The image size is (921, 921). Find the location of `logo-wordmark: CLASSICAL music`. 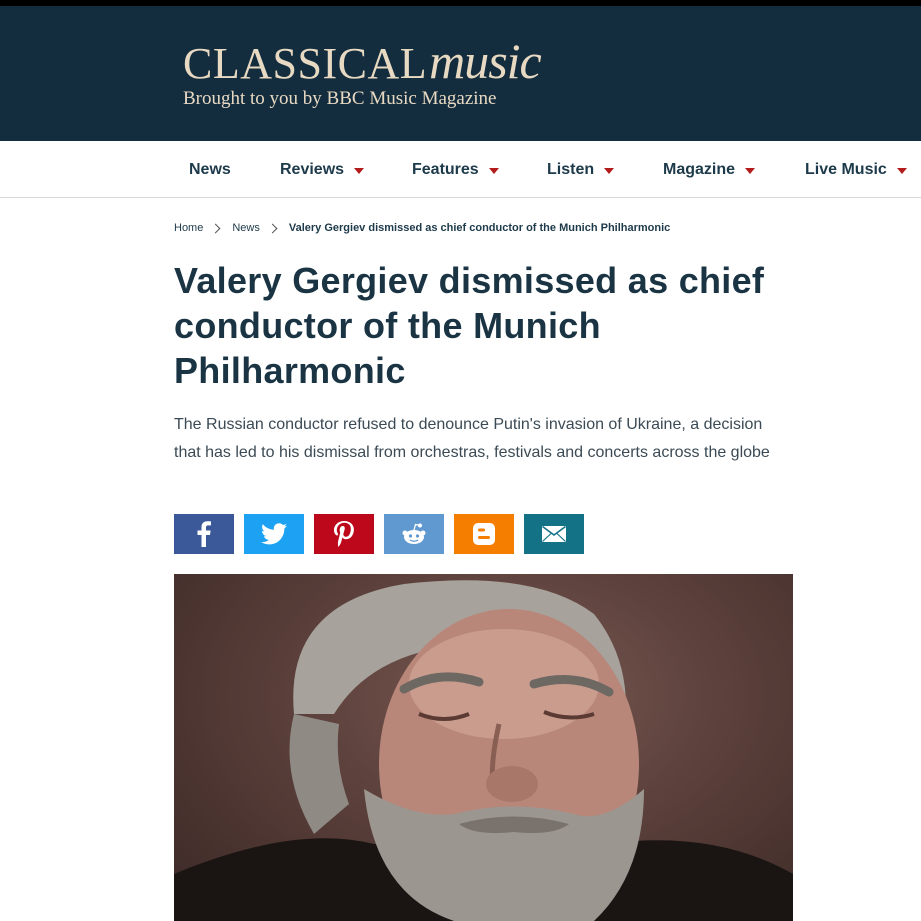

logo-wordmark: CLASSICAL music is located at coordinates (362, 61).